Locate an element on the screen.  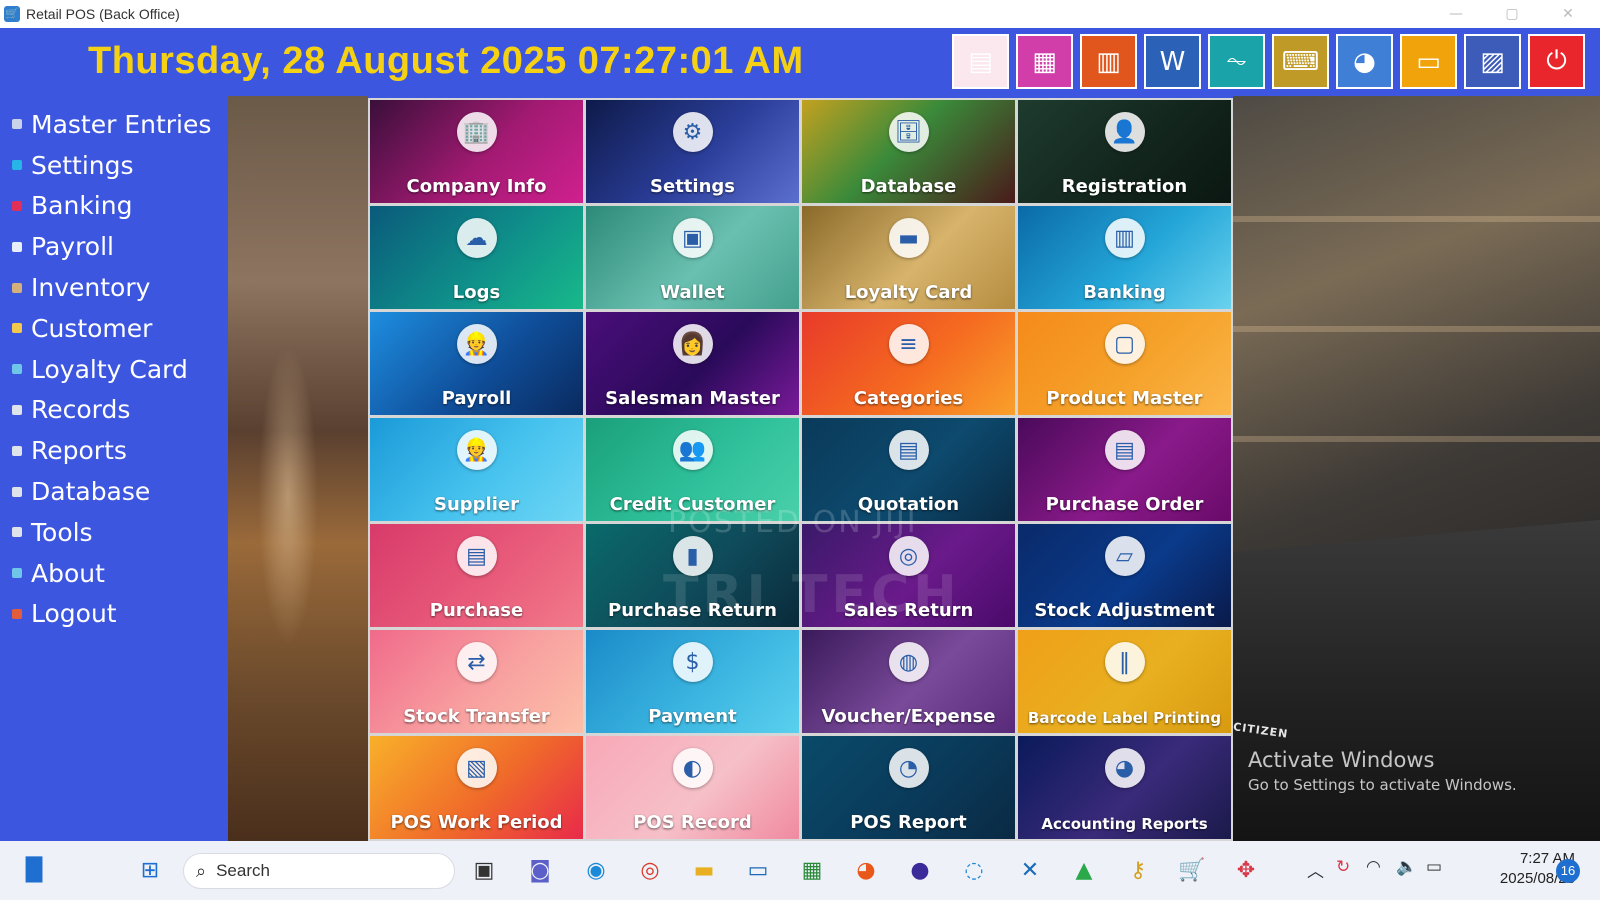
volume-icon: 🔈 is located at coordinates (1406, 867).